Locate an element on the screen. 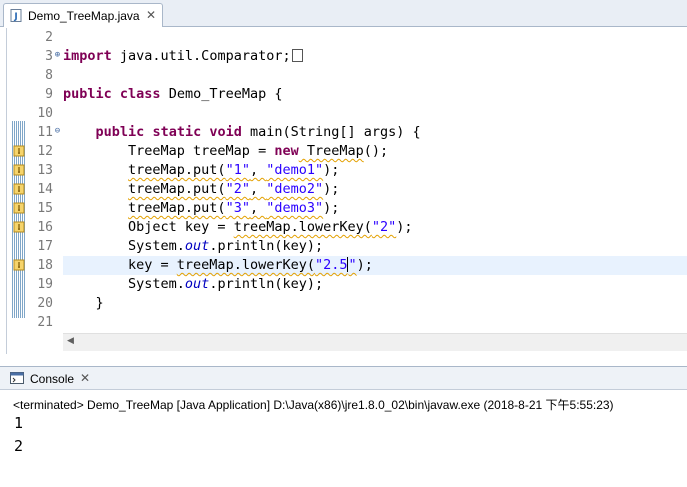  code-line-13: treeMap.put("1", "demo1"); is located at coordinates (234, 170).